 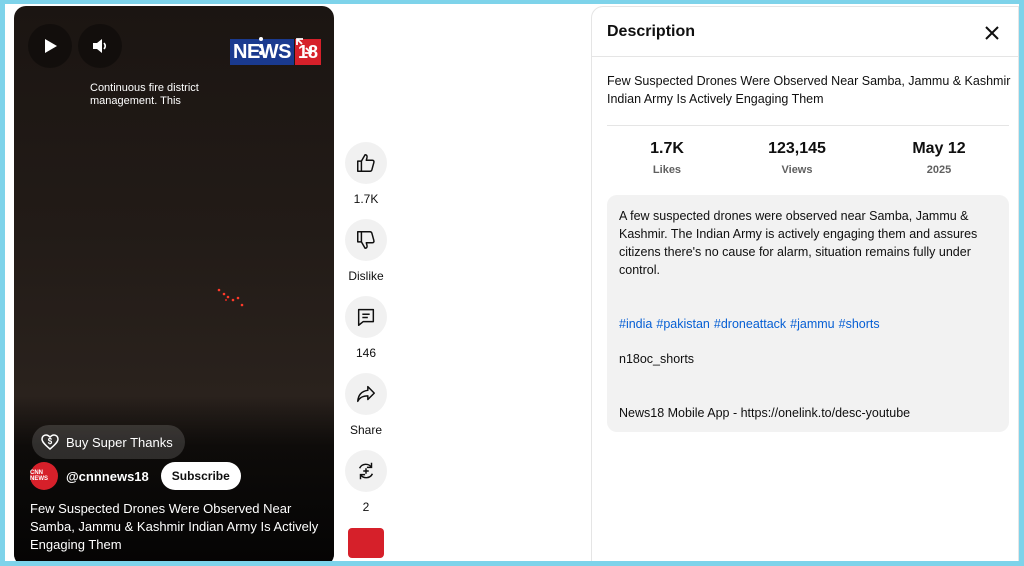 I want to click on hashtag-link: #india, so click(x=635, y=324).